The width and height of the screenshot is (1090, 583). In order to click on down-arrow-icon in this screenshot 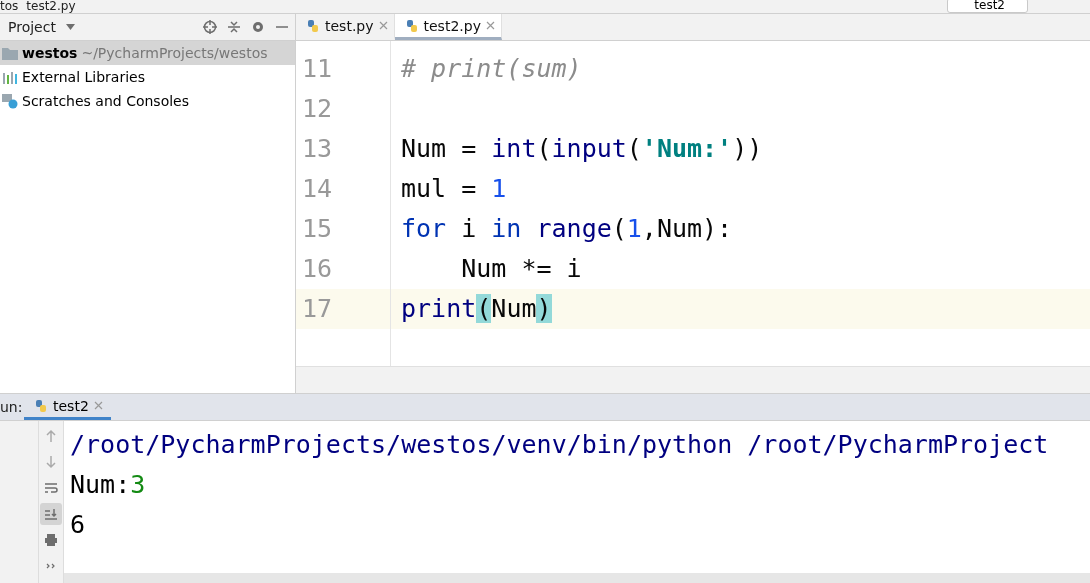, I will do `click(51, 462)`.